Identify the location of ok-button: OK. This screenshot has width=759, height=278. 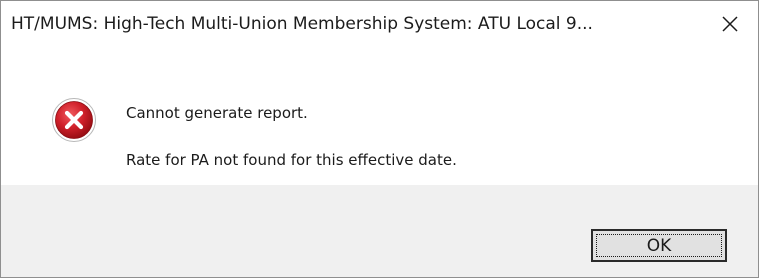
(659, 245).